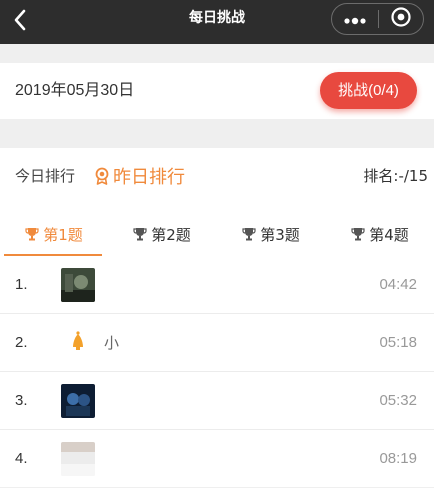 This screenshot has height=488, width=434. What do you see at coordinates (398, 458) in the screenshot?
I see `finish-time: 08:19` at bounding box center [398, 458].